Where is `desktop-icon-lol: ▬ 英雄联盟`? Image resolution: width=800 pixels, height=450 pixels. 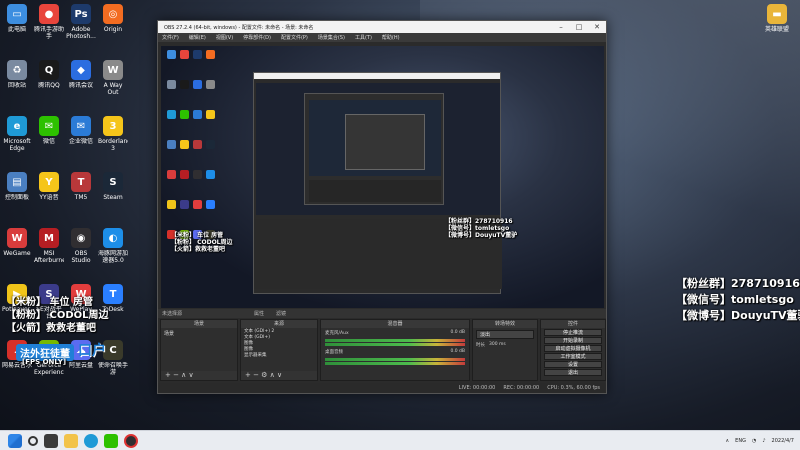
desktop-icon-lol: ▬ 英雄联盟 is located at coordinates (777, 18).